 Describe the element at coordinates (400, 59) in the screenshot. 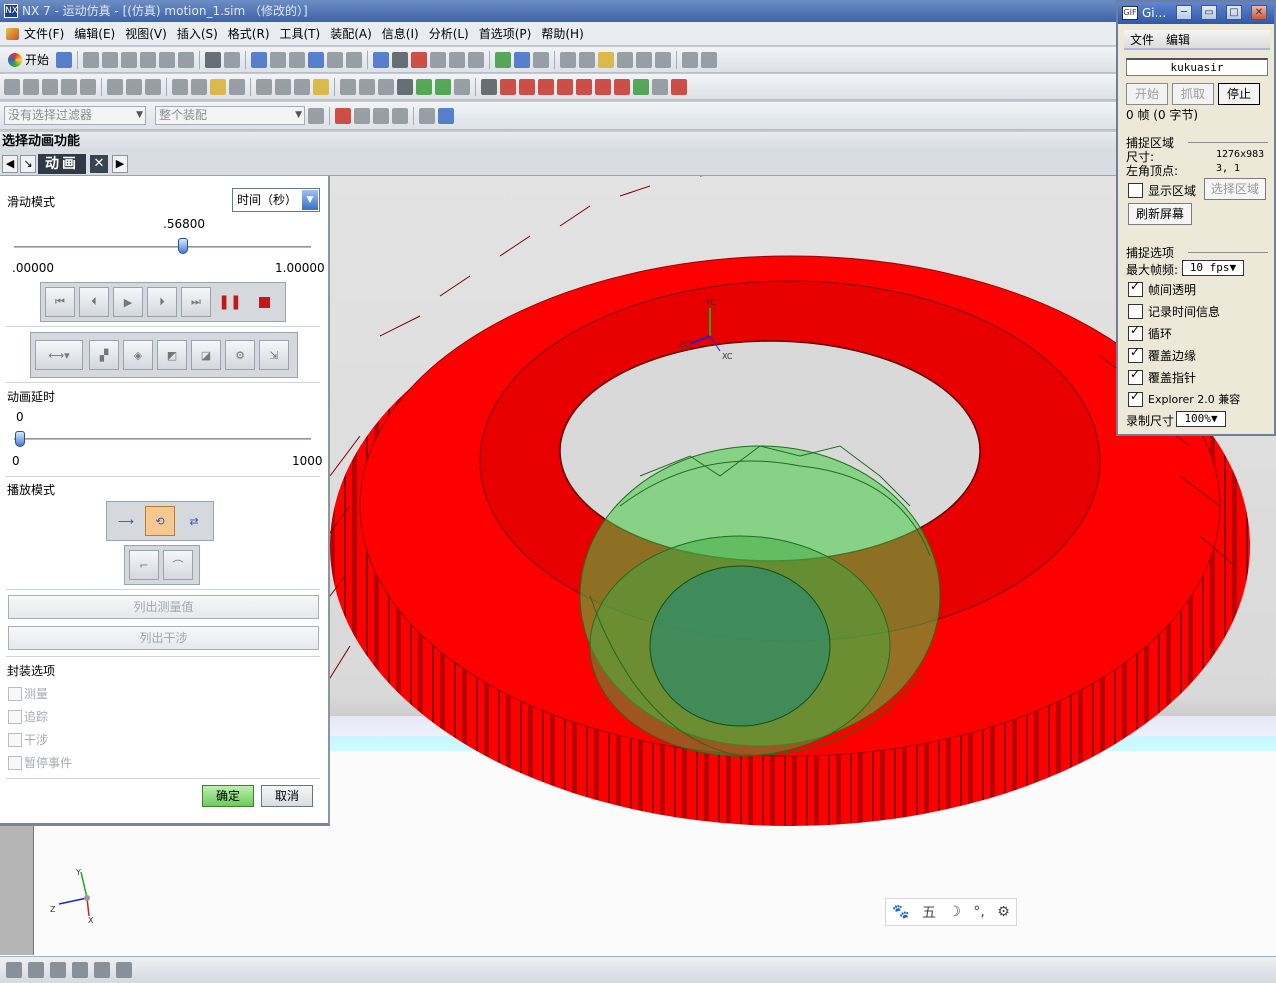

I see `shaded-icon` at that location.